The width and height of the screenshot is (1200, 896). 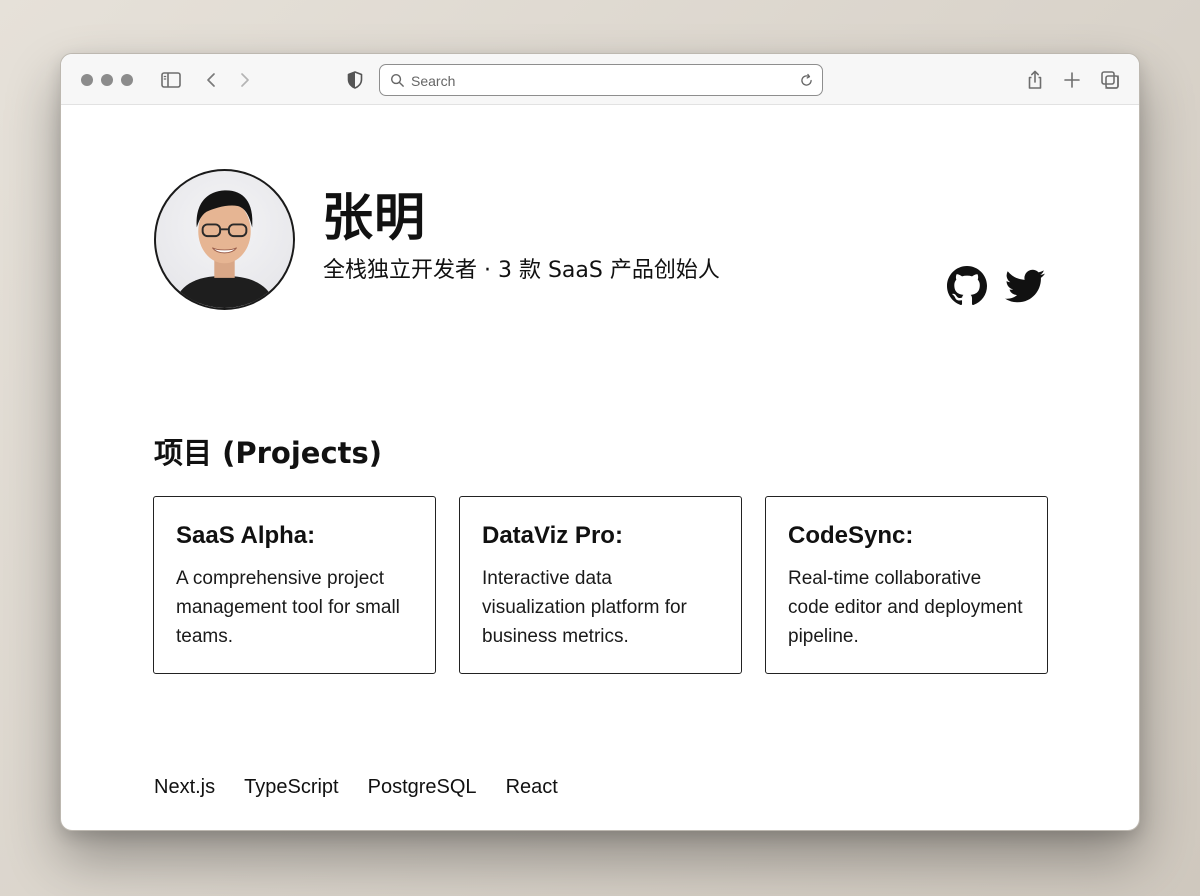 What do you see at coordinates (246, 535) in the screenshot?
I see `project-title: SaaS Alpha:` at bounding box center [246, 535].